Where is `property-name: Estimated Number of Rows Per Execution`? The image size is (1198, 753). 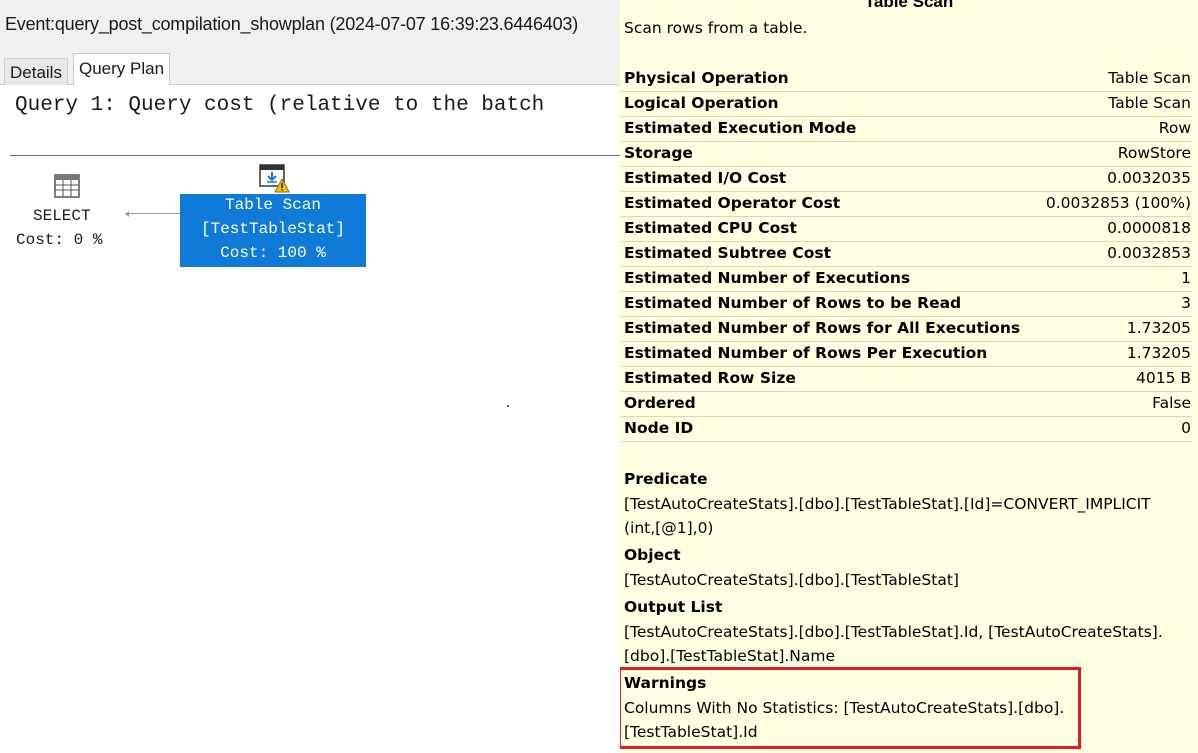
property-name: Estimated Number of Rows Per Execution is located at coordinates (806, 353).